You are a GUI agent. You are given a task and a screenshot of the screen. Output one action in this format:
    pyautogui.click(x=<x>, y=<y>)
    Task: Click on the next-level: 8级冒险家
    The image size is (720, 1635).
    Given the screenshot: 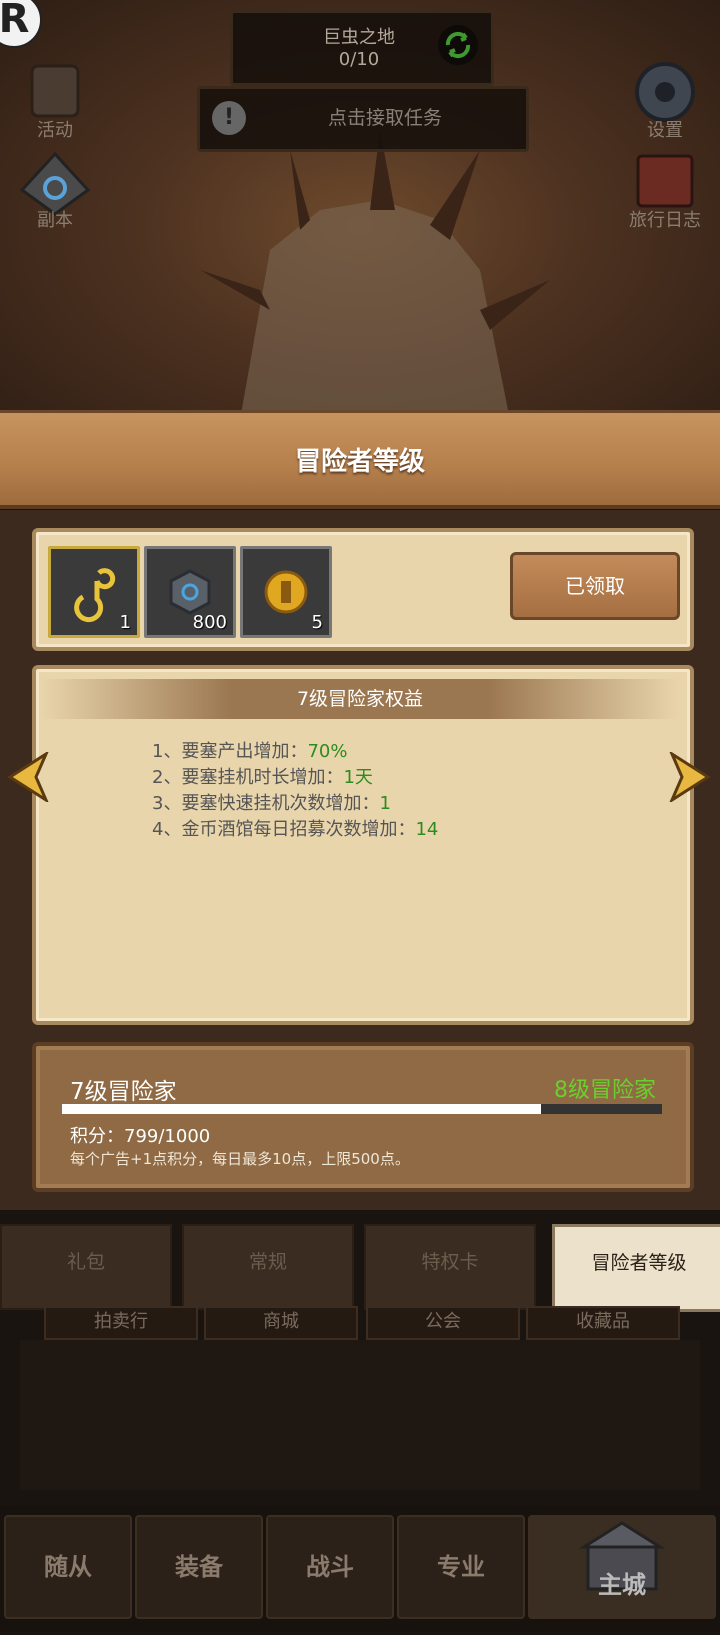 What is the action you would take?
    pyautogui.click(x=605, y=1090)
    